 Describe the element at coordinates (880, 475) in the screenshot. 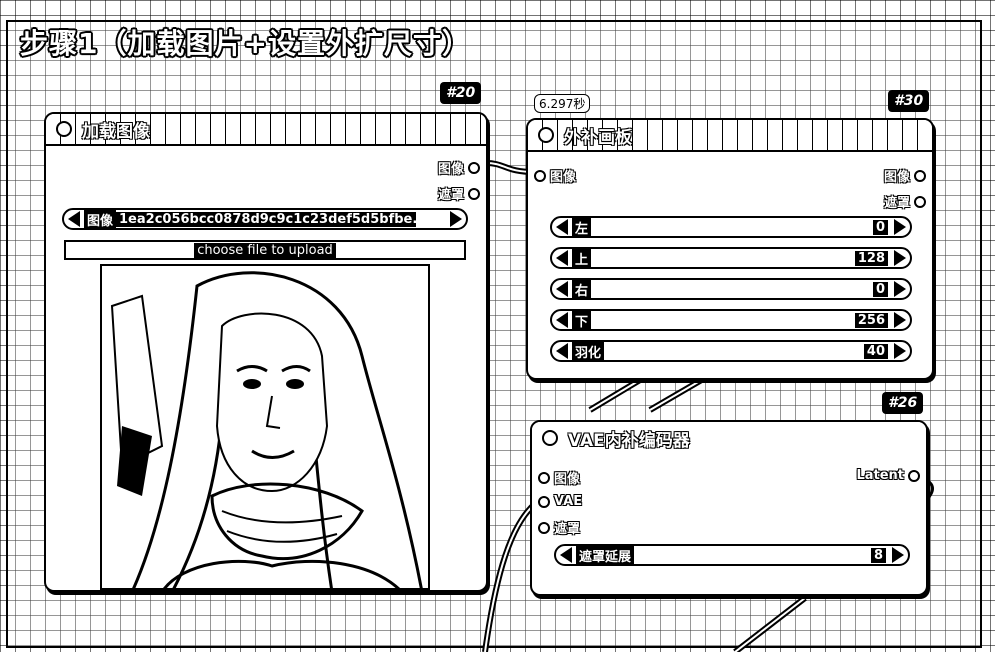

I see `port-label: Latent` at that location.